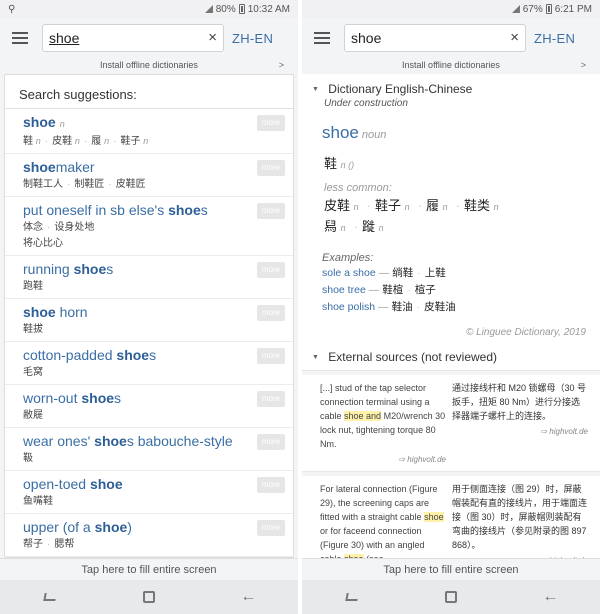 This screenshot has height=614, width=600. What do you see at coordinates (337, 205) in the screenshot?
I see `less-common-translation: 皮鞋` at bounding box center [337, 205].